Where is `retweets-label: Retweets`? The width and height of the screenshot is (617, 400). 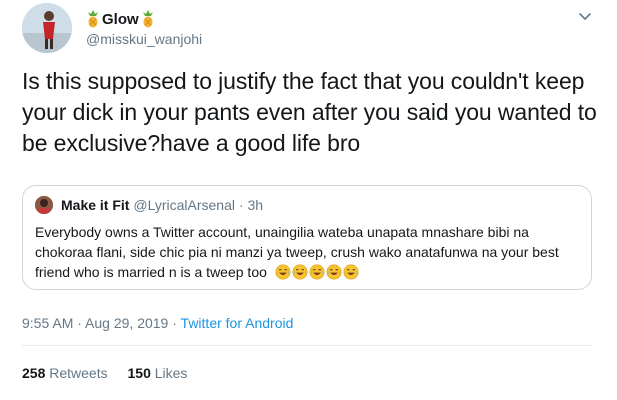 retweets-label: Retweets is located at coordinates (78, 373).